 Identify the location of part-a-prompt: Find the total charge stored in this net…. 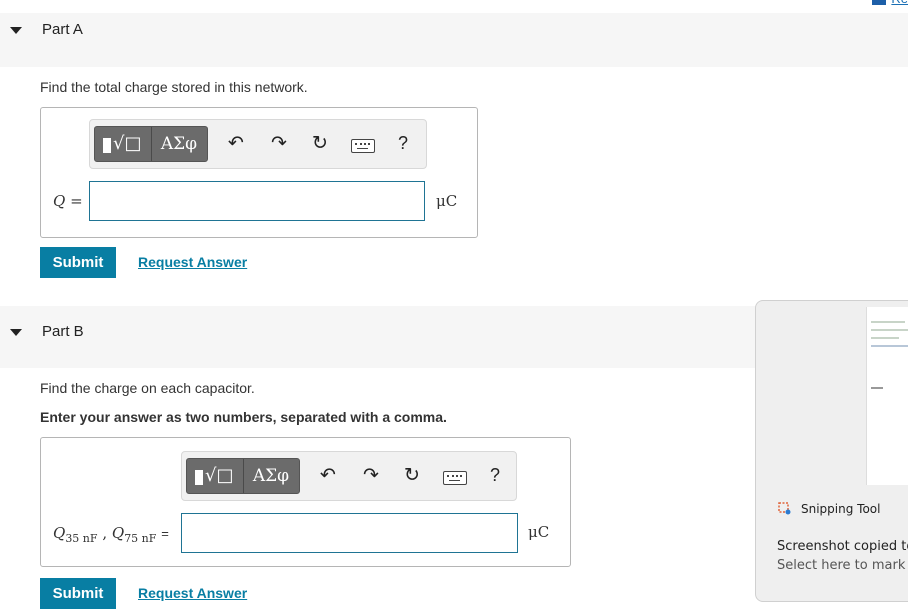
(174, 87).